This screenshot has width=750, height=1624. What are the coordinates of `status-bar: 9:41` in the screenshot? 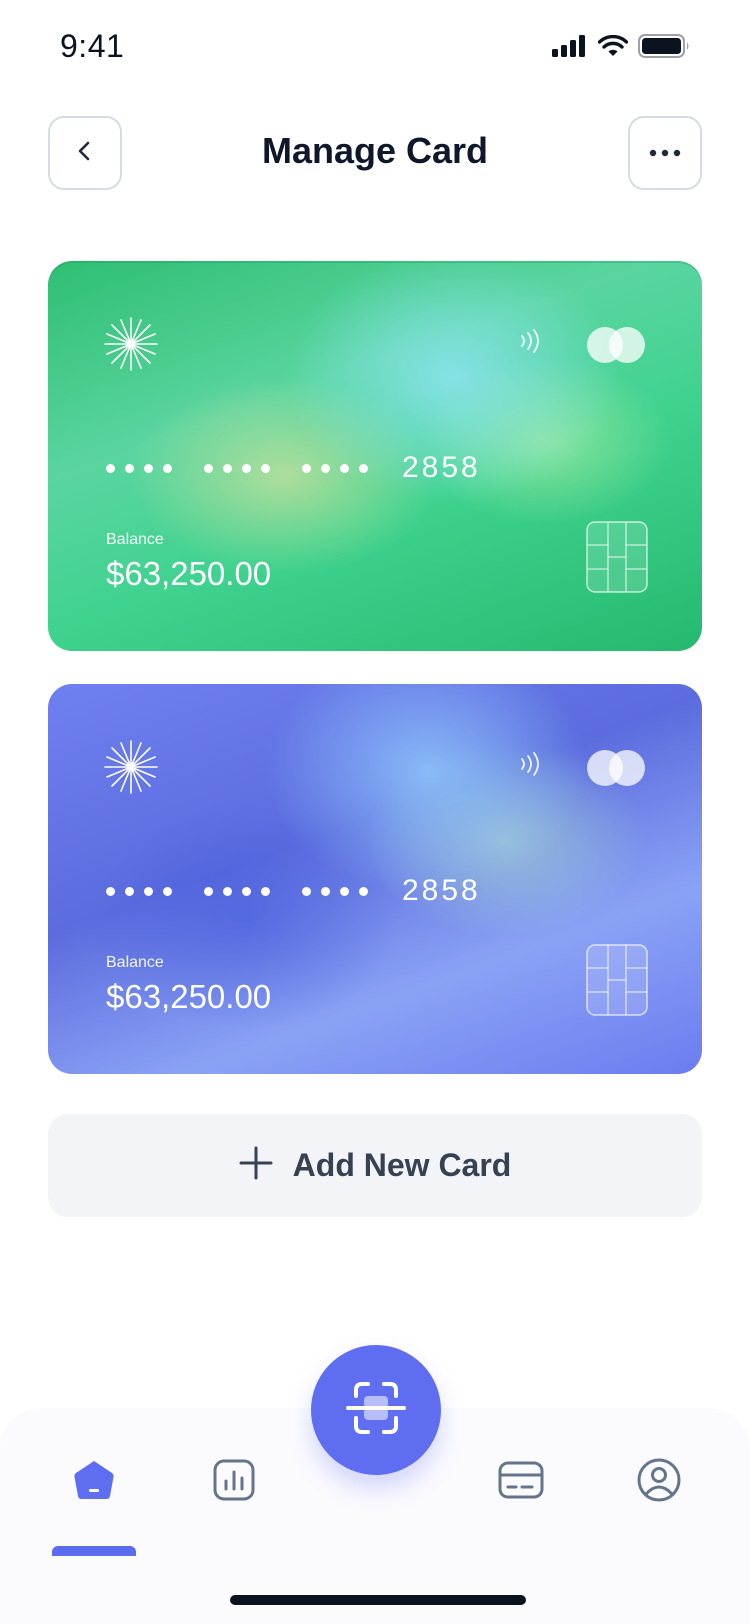 It's located at (375, 48).